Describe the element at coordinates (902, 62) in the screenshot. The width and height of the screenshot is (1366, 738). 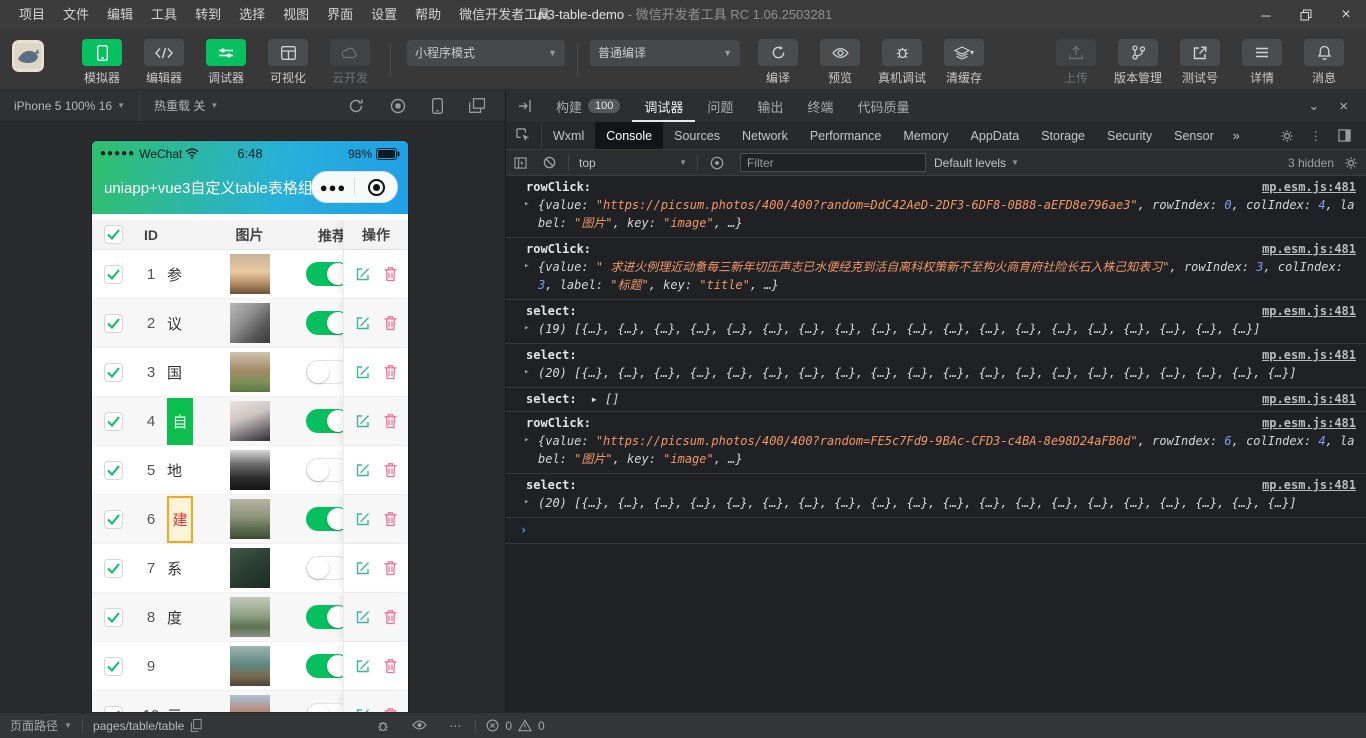
I see `toolbar-button-真机调试: 真机调试` at that location.